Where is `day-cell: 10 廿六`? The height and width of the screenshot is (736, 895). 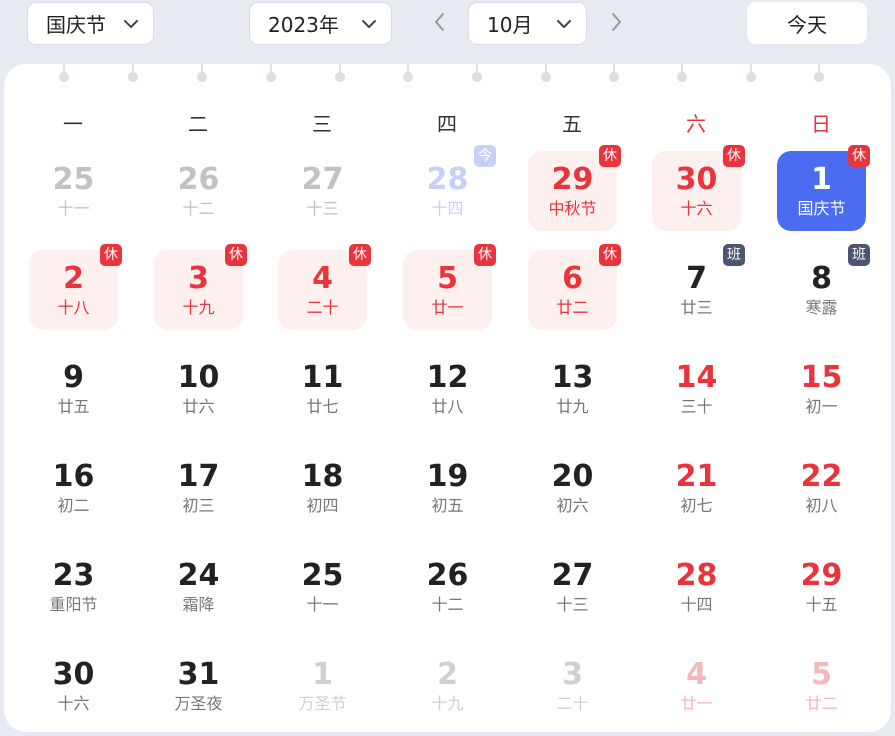 day-cell: 10 廿六 is located at coordinates (198, 389).